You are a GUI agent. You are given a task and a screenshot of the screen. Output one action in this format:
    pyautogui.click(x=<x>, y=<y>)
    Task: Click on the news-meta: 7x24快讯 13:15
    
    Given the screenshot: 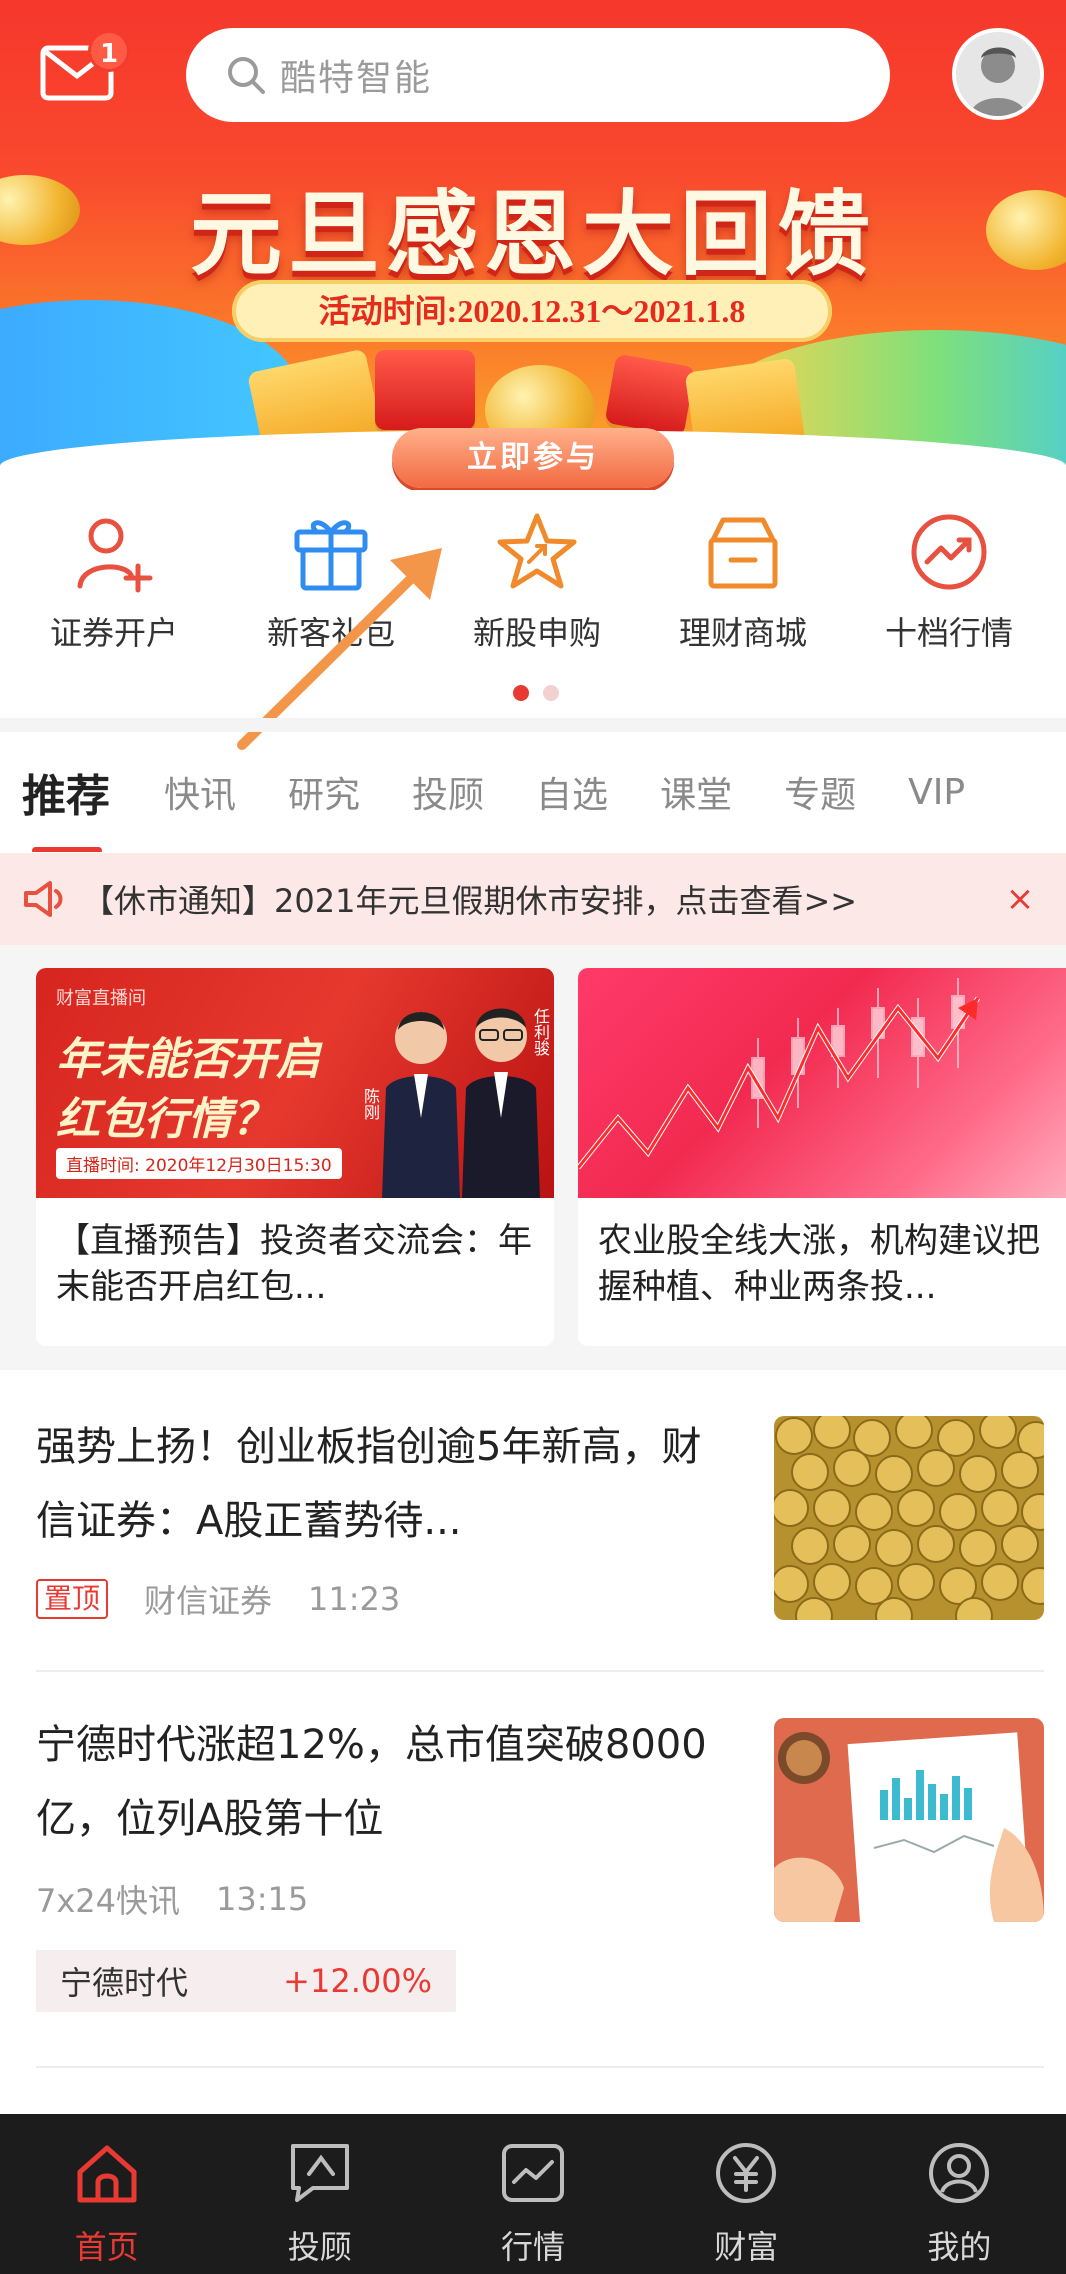 What is the action you would take?
    pyautogui.click(x=172, y=1899)
    